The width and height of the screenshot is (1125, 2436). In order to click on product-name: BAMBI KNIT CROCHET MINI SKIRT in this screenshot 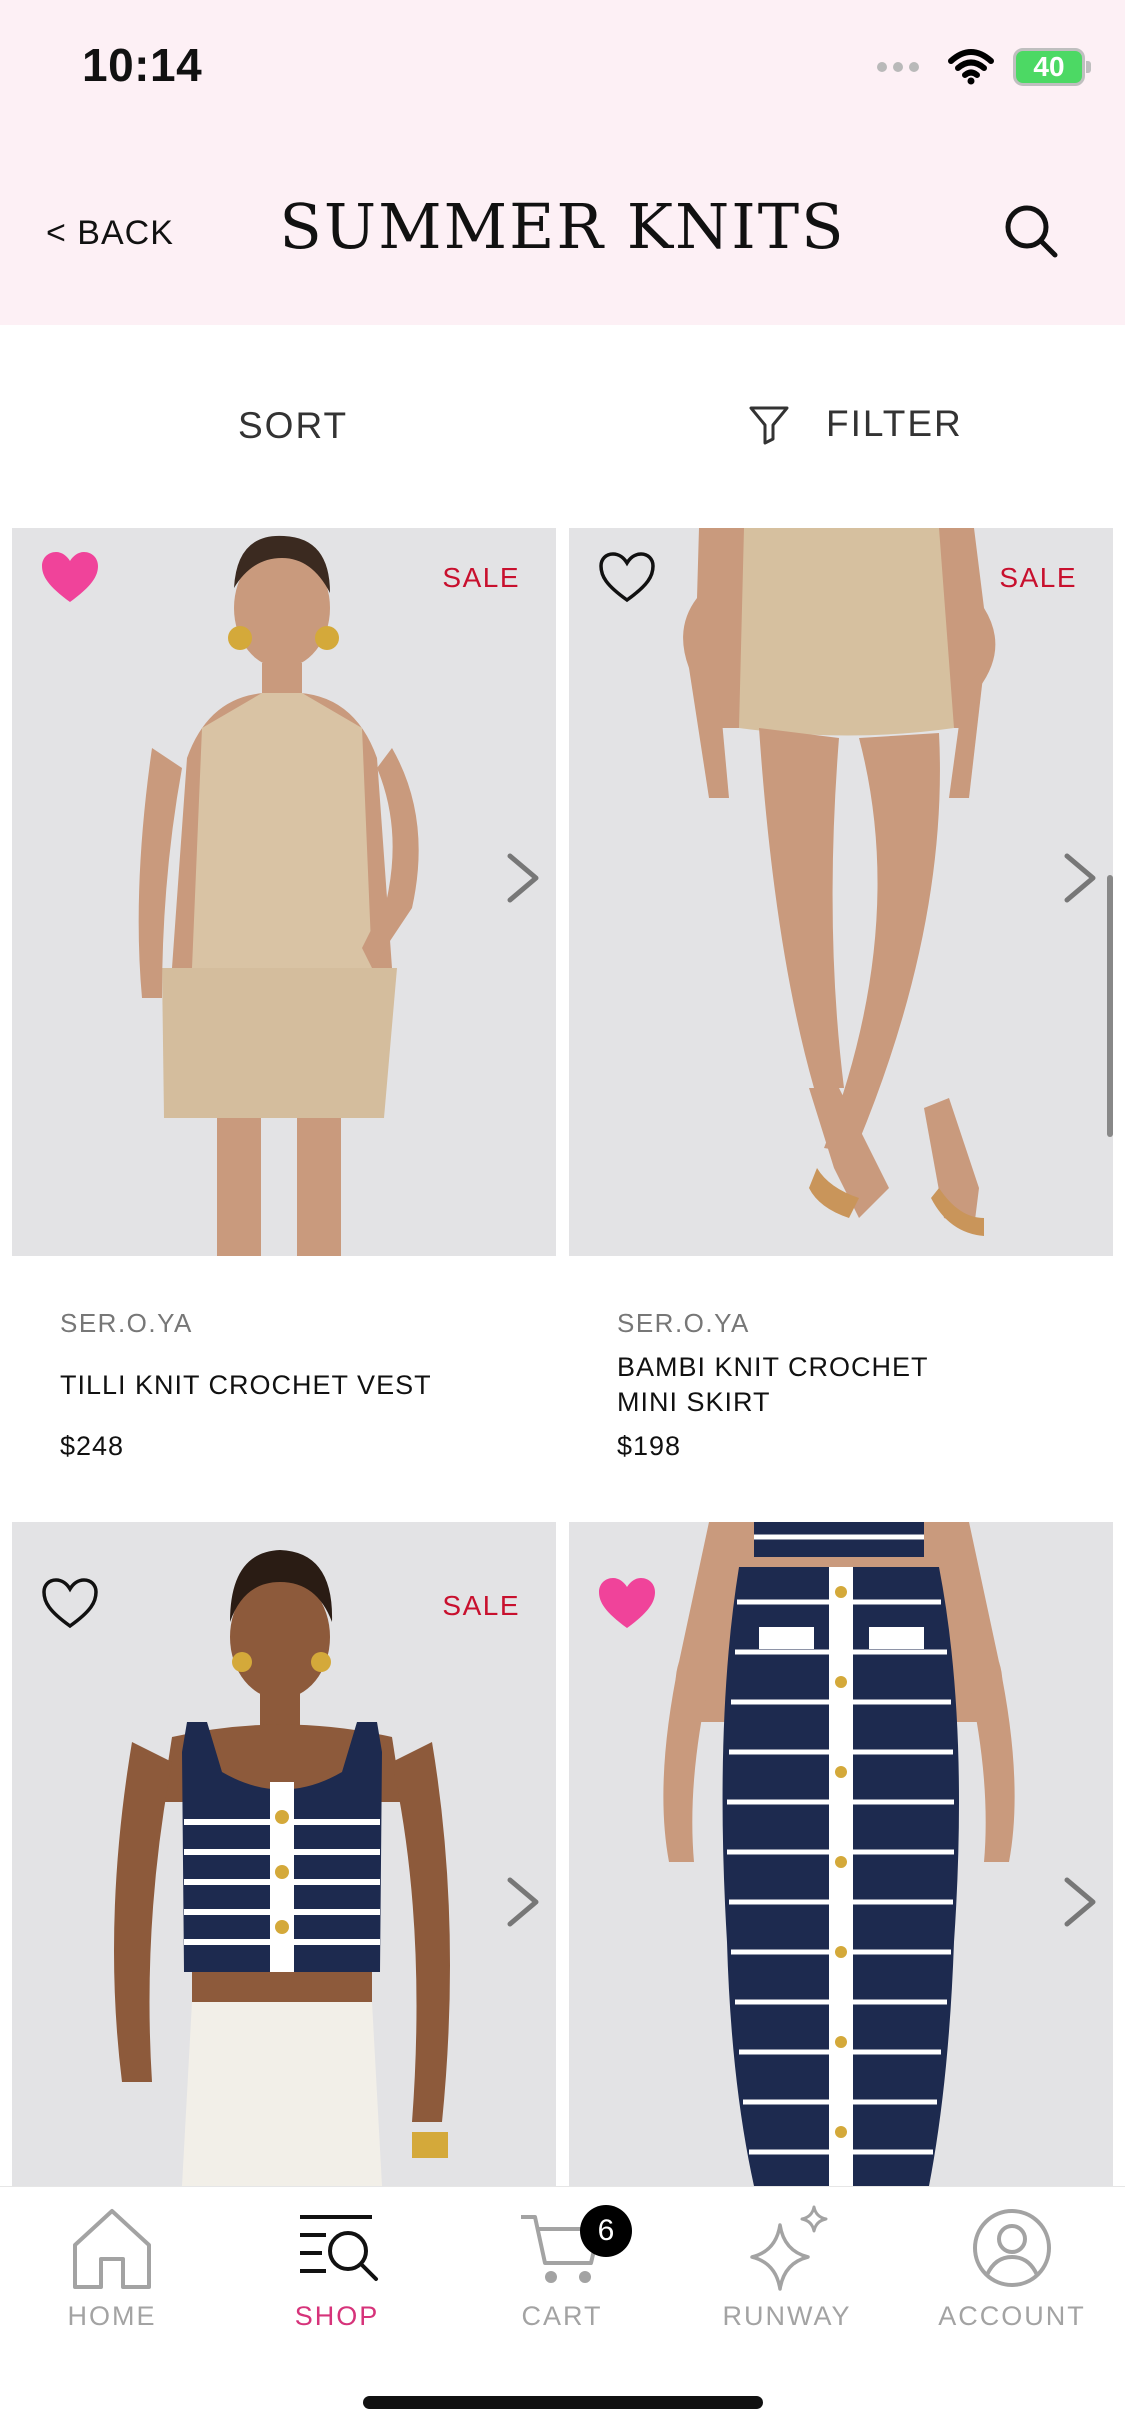, I will do `click(782, 1385)`.